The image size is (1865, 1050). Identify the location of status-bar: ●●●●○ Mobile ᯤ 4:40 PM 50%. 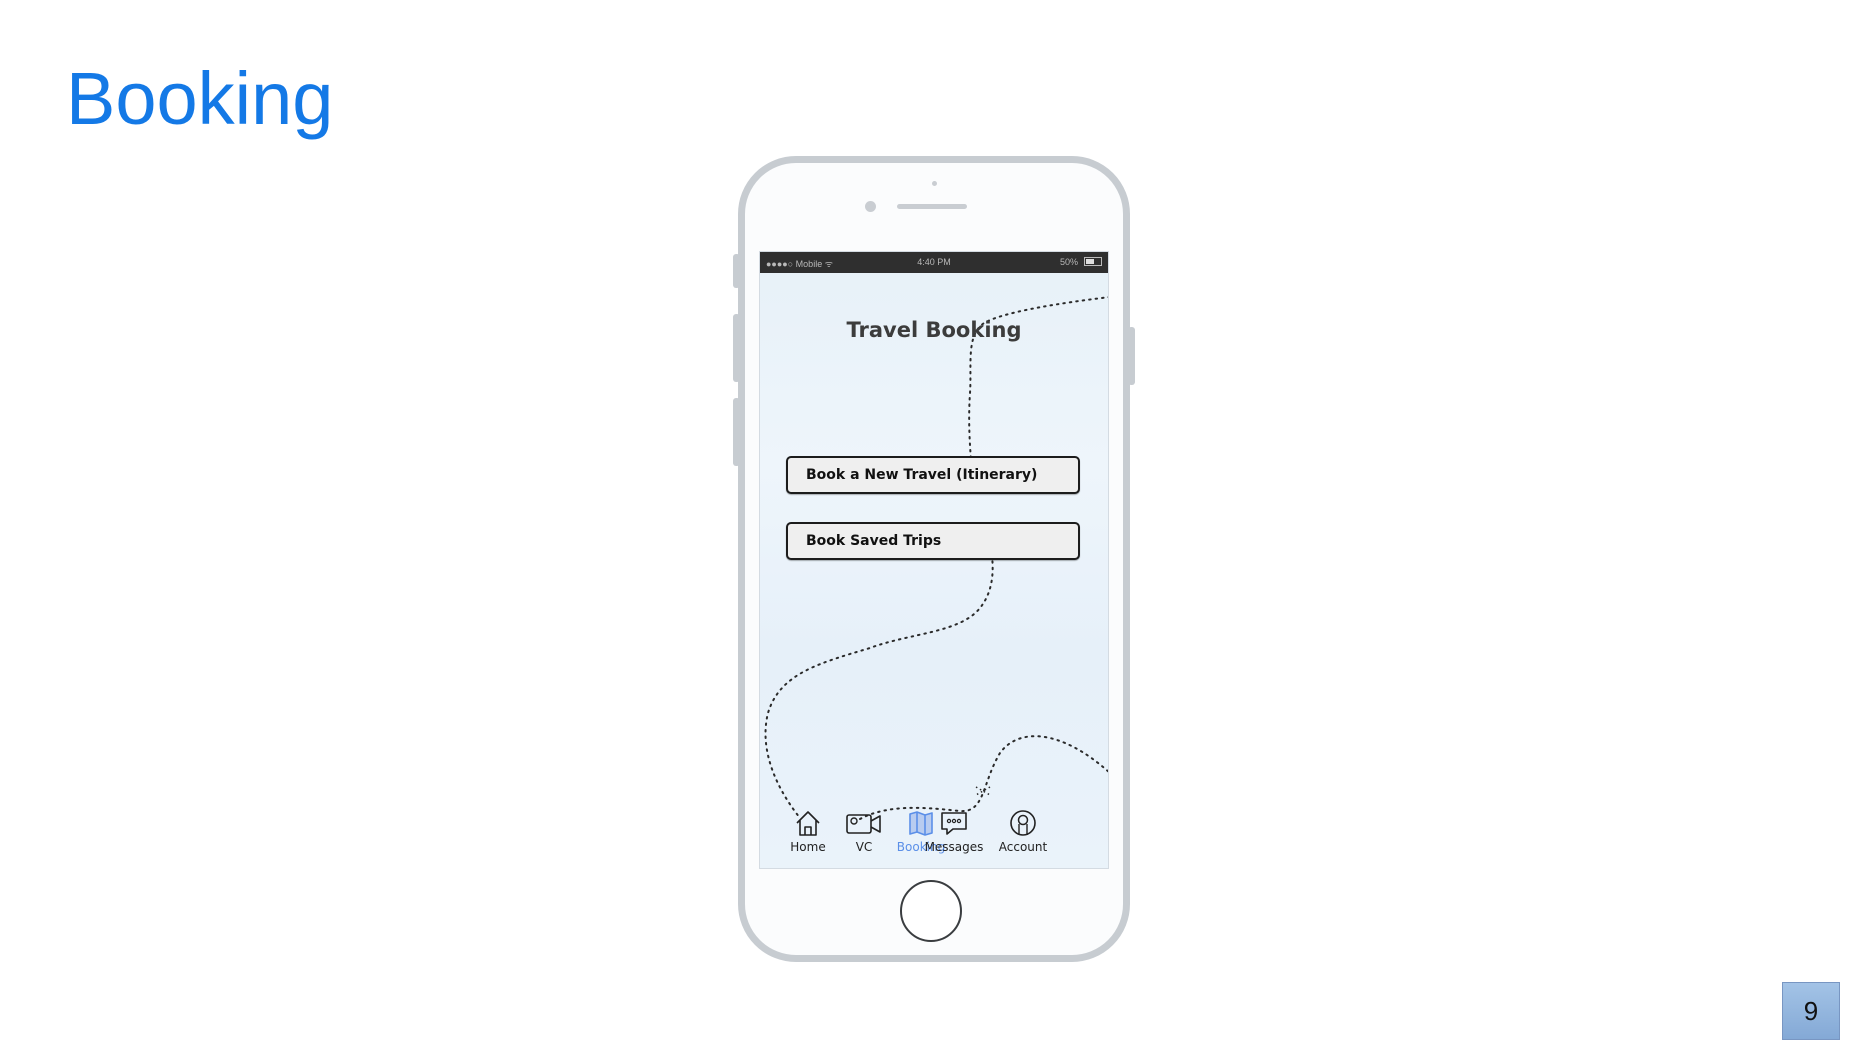
(934, 262).